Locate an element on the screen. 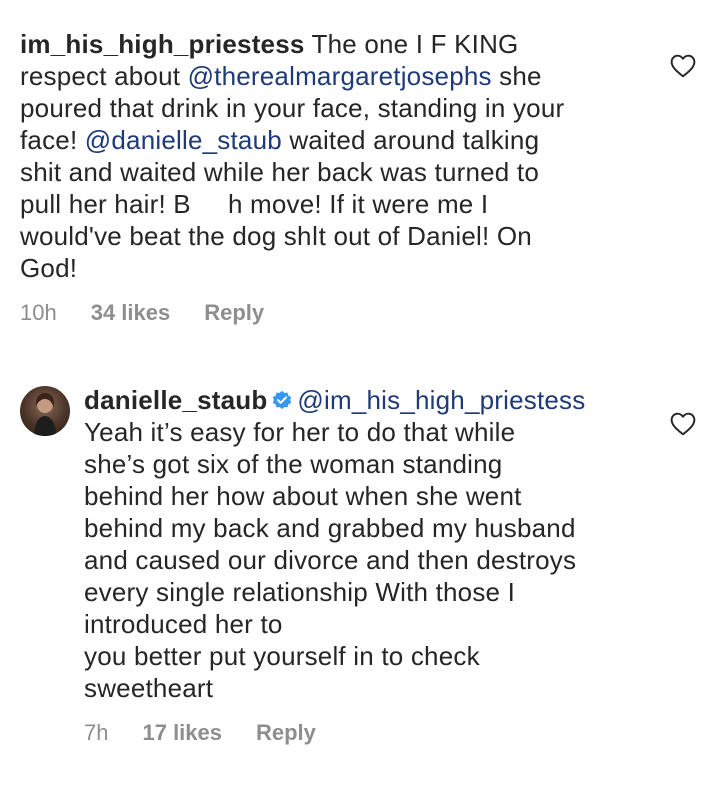 This screenshot has height=791, width=721. mention-link: @im_his_high_priestess is located at coordinates (441, 400).